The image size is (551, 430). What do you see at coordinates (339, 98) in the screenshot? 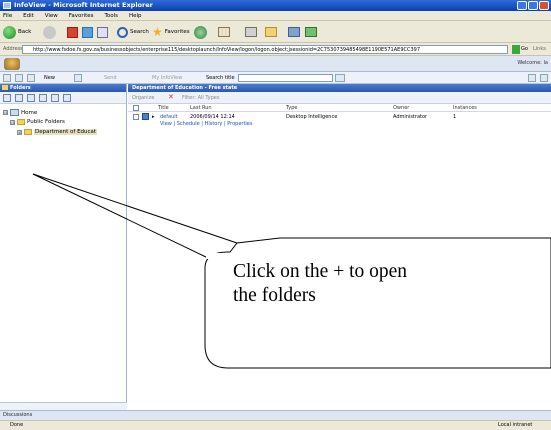
I see `documents-toolbar: Organize ✕ Filter: All Types` at bounding box center [339, 98].